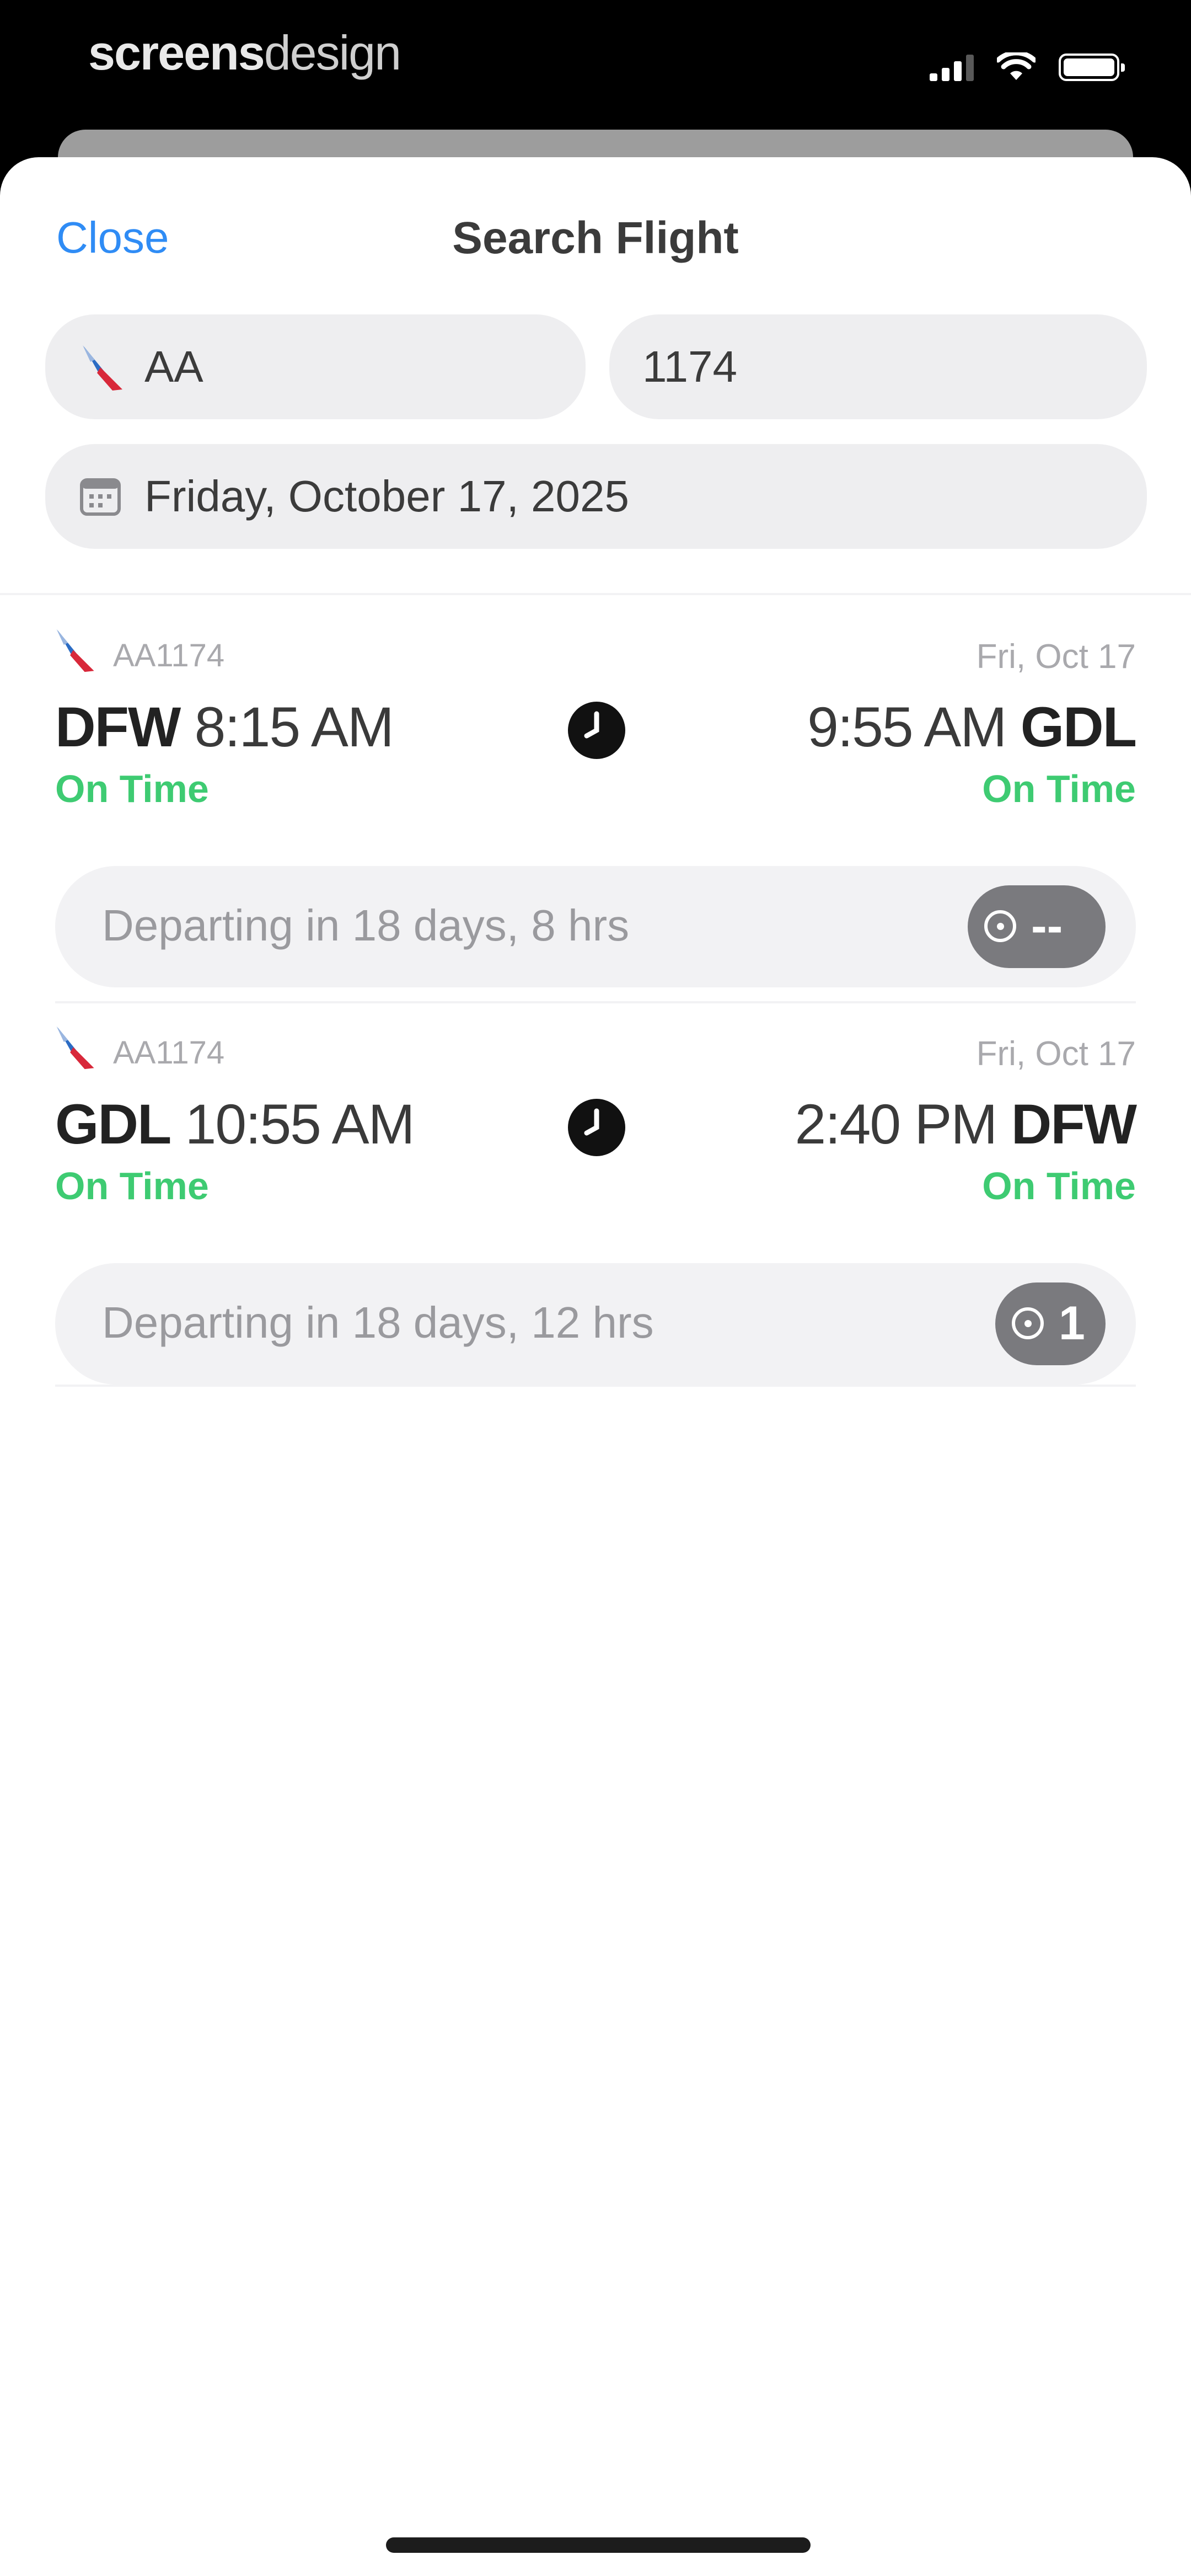  Describe the element at coordinates (878, 366) in the screenshot. I see `flight-number-field: 1174` at that location.